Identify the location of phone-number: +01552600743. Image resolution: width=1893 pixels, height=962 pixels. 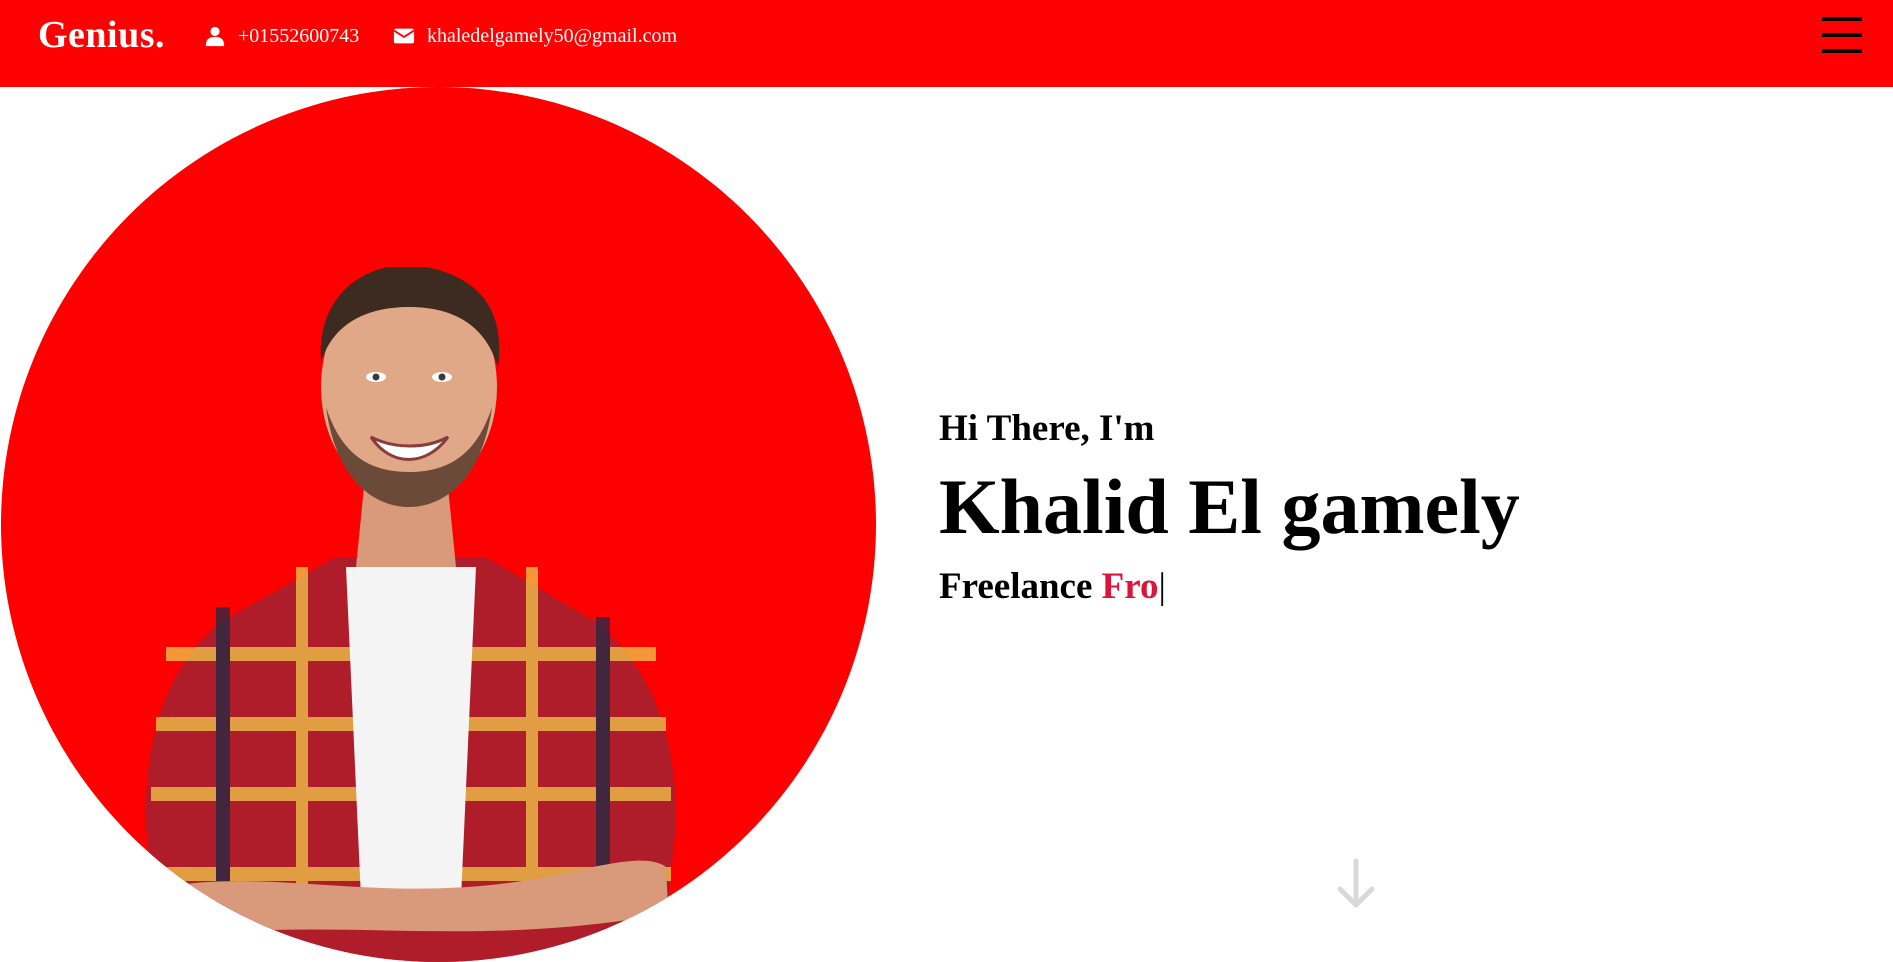
(299, 35).